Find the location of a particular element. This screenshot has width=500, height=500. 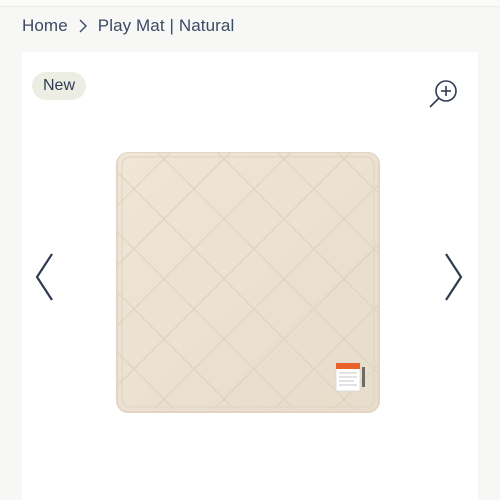

next-image-button is located at coordinates (454, 277).